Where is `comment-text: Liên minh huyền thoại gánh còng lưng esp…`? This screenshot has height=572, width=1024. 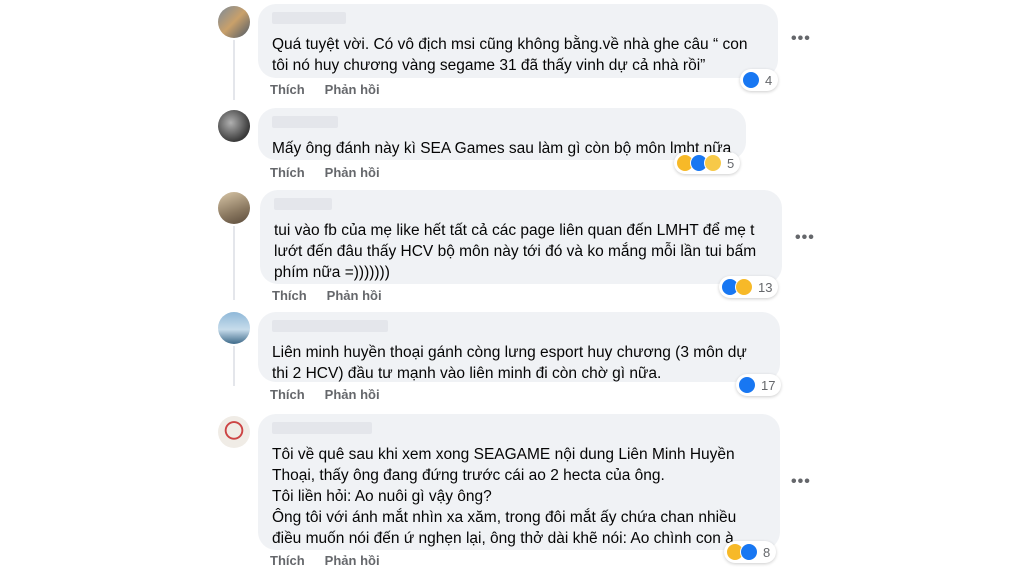
comment-text: Liên minh huyền thoại gánh còng lưng esp… is located at coordinates (509, 363).